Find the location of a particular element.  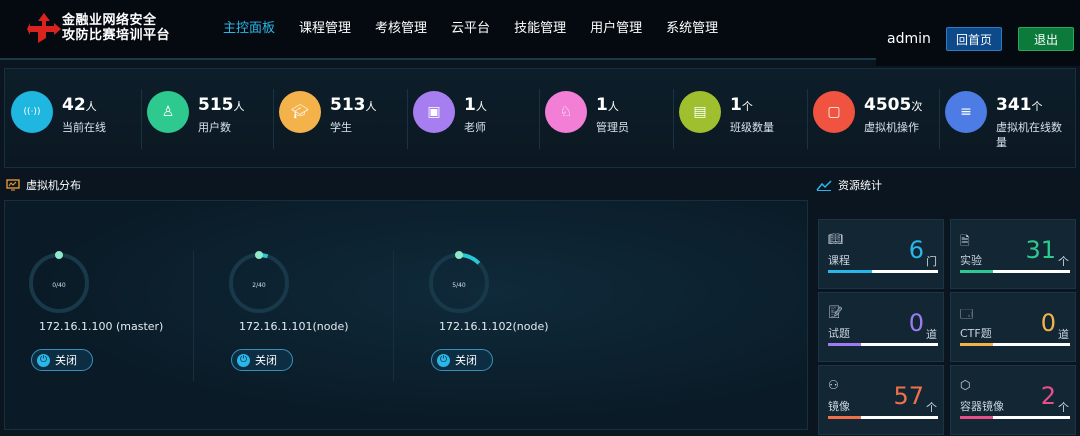

resource-section-title: 资源统计 is located at coordinates (849, 185).